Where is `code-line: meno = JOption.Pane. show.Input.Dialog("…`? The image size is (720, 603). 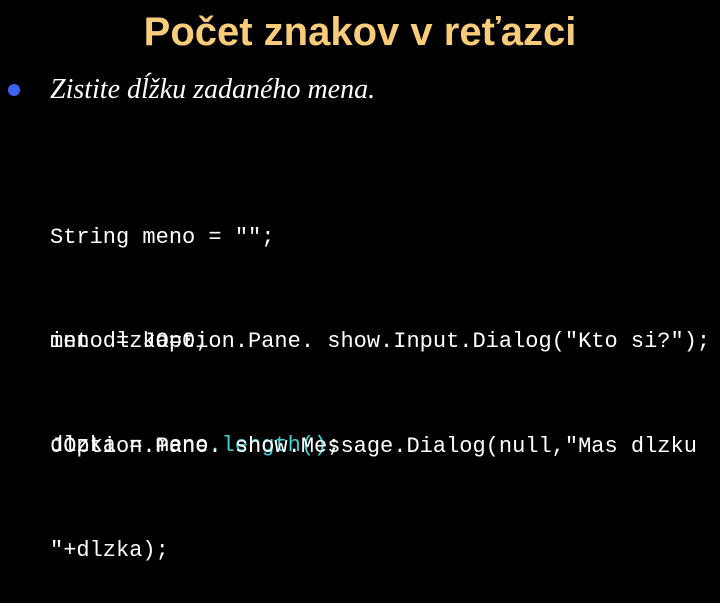 code-line: meno = JOption.Pane. show.Input.Dialog("… is located at coordinates (380, 341).